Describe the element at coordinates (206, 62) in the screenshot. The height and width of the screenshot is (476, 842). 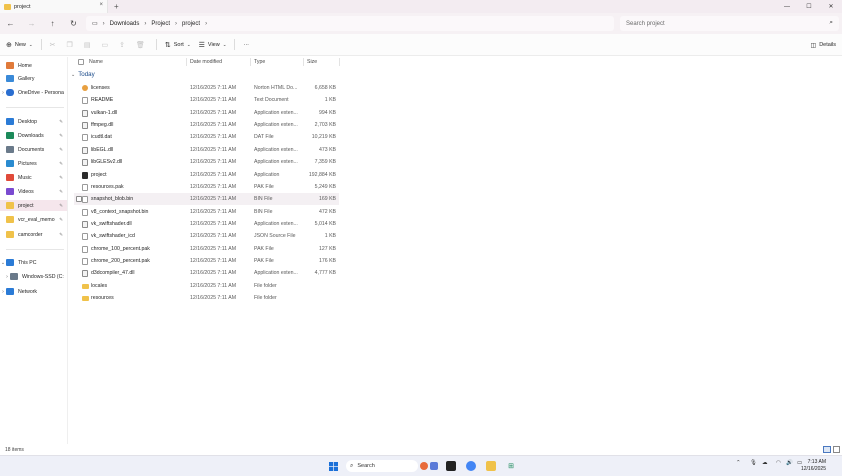
I see `column-header-date: Date modified` at that location.